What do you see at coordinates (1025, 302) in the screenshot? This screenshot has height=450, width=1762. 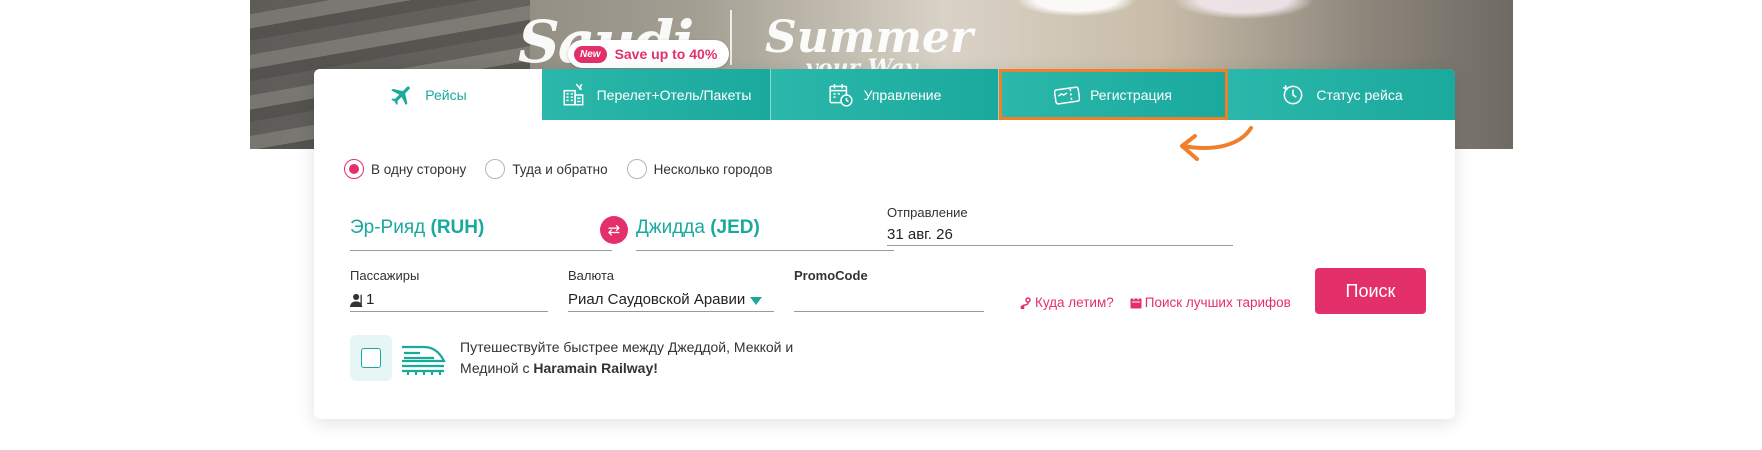 I see `route-pin-icon` at bounding box center [1025, 302].